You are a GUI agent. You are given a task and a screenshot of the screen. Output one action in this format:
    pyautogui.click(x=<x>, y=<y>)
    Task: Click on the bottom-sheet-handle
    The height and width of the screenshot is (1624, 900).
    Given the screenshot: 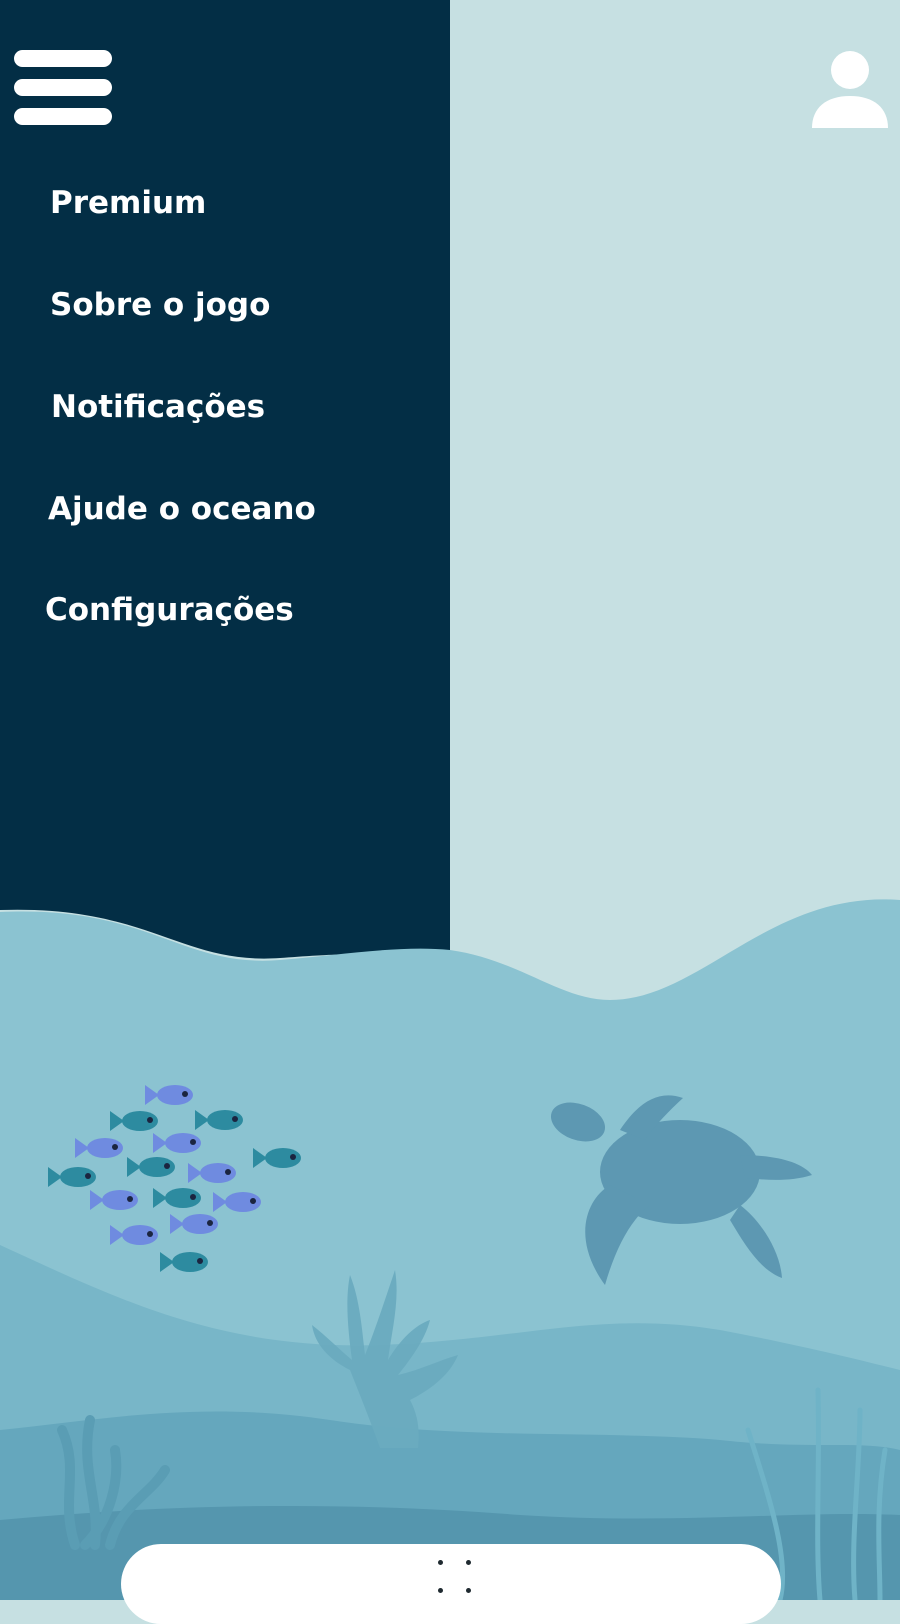 What is the action you would take?
    pyautogui.click(x=451, y=1584)
    